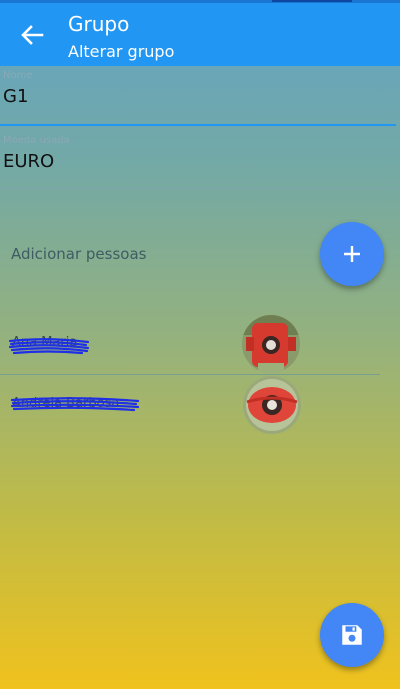 This screenshot has height=689, width=400. What do you see at coordinates (18, 75) in the screenshot?
I see `name-field-label: Nome` at bounding box center [18, 75].